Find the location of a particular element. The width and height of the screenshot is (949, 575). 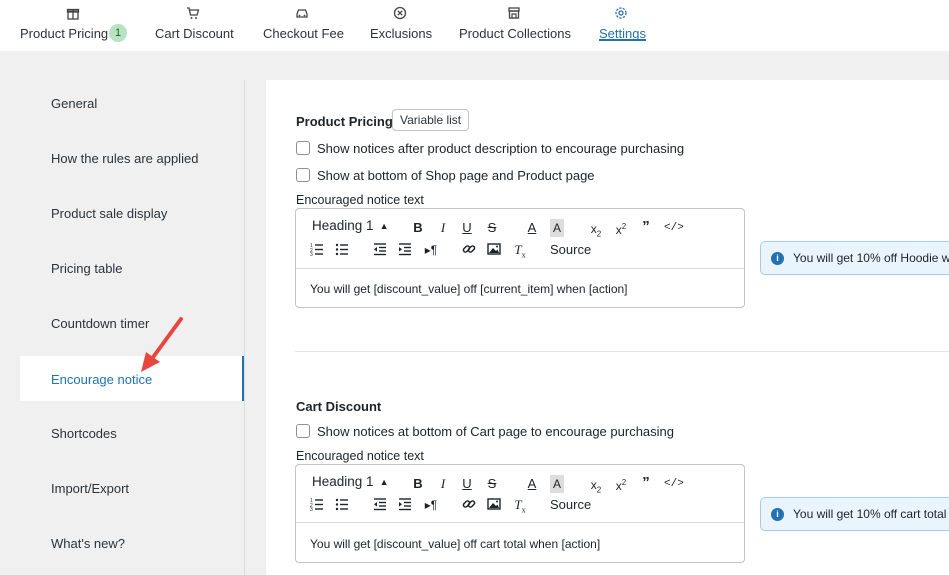

section-divider is located at coordinates (622, 351).